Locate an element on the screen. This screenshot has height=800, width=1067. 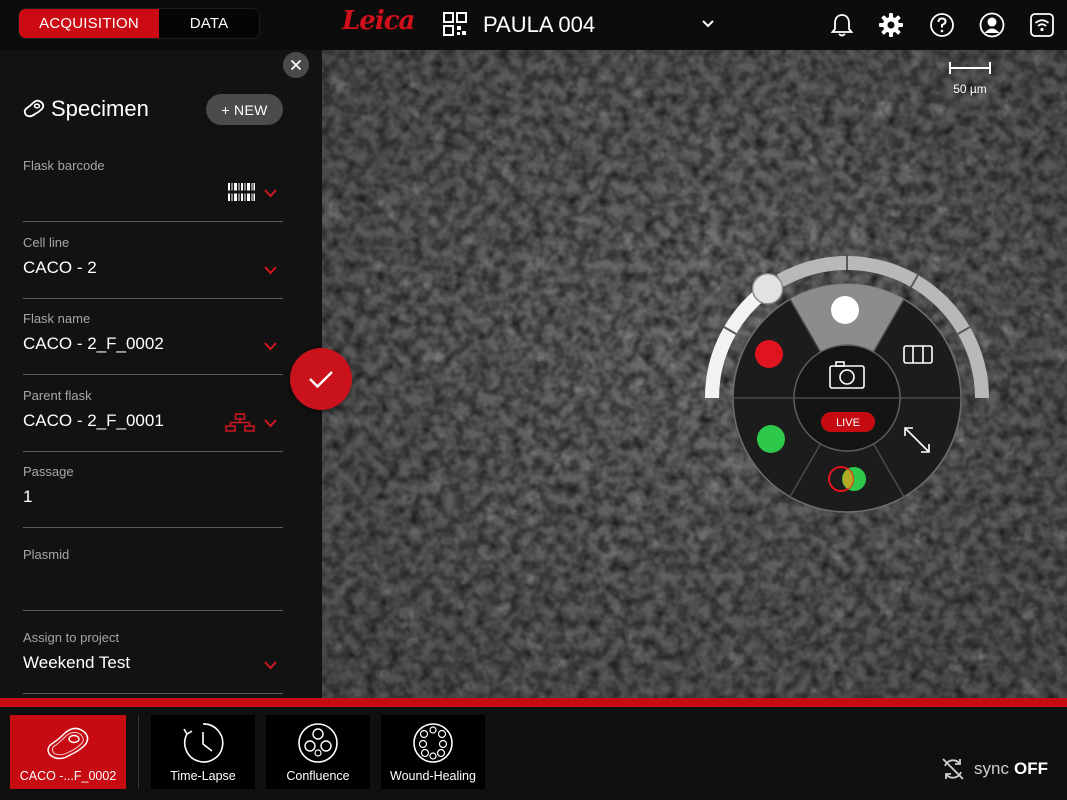
field-value: Weekend Test is located at coordinates (76, 663).